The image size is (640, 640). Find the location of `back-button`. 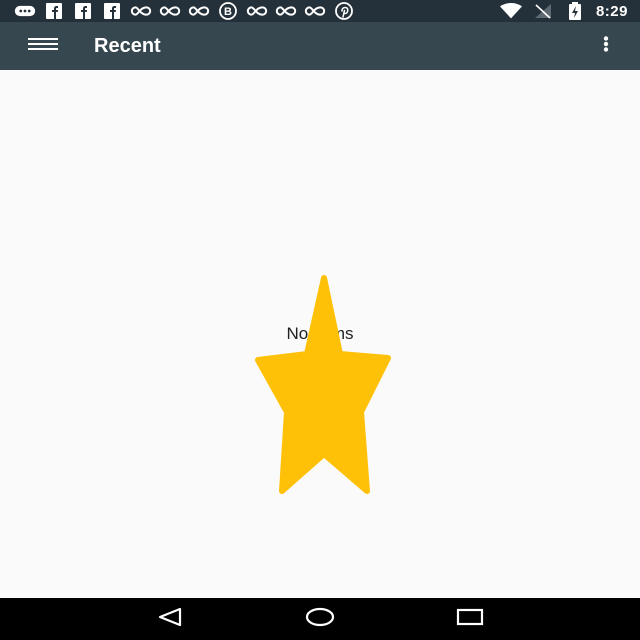

back-button is located at coordinates (170, 619).